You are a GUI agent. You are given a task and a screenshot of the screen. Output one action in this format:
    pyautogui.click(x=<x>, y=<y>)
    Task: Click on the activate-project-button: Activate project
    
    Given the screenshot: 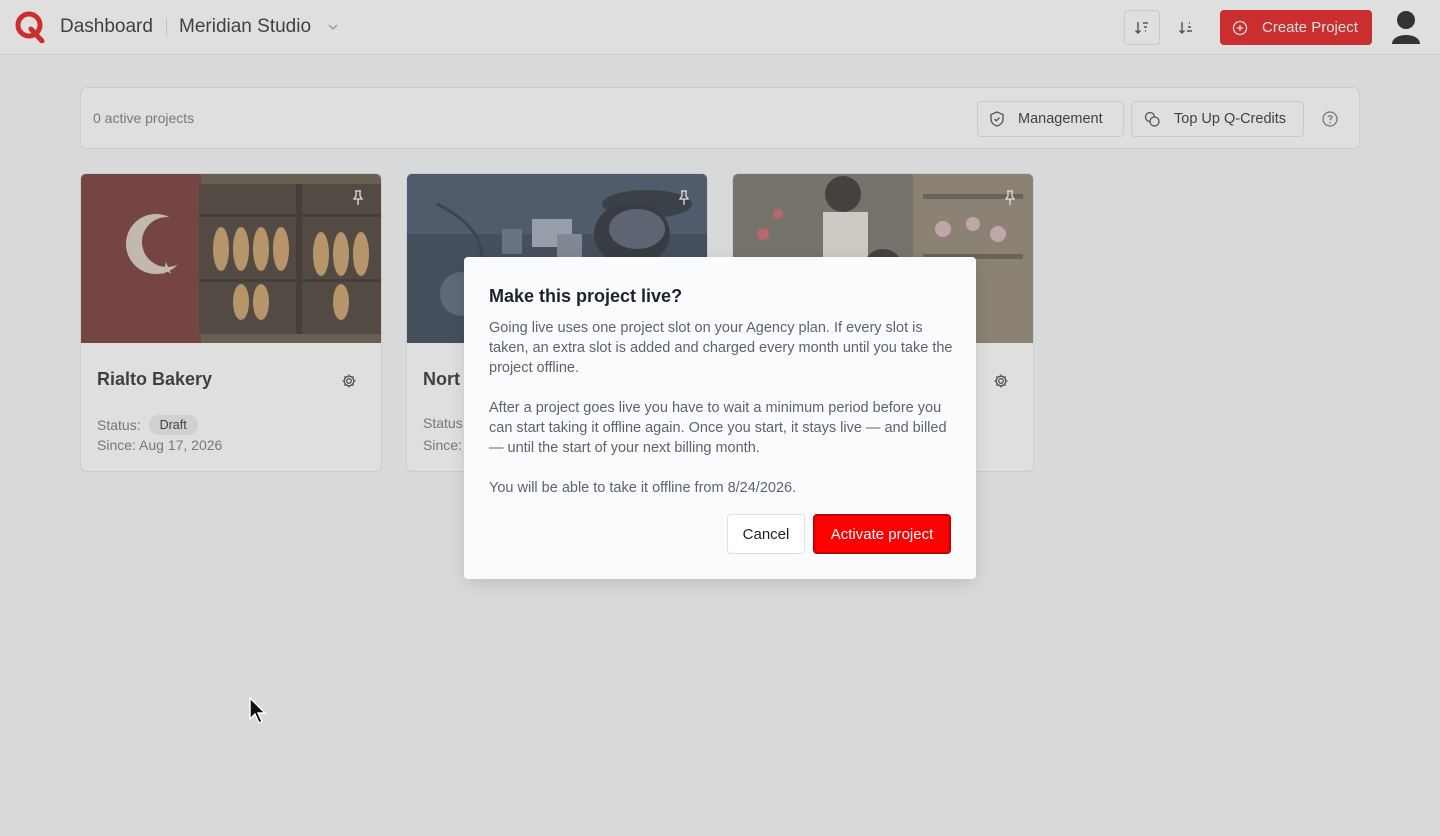 What is the action you would take?
    pyautogui.click(x=882, y=534)
    